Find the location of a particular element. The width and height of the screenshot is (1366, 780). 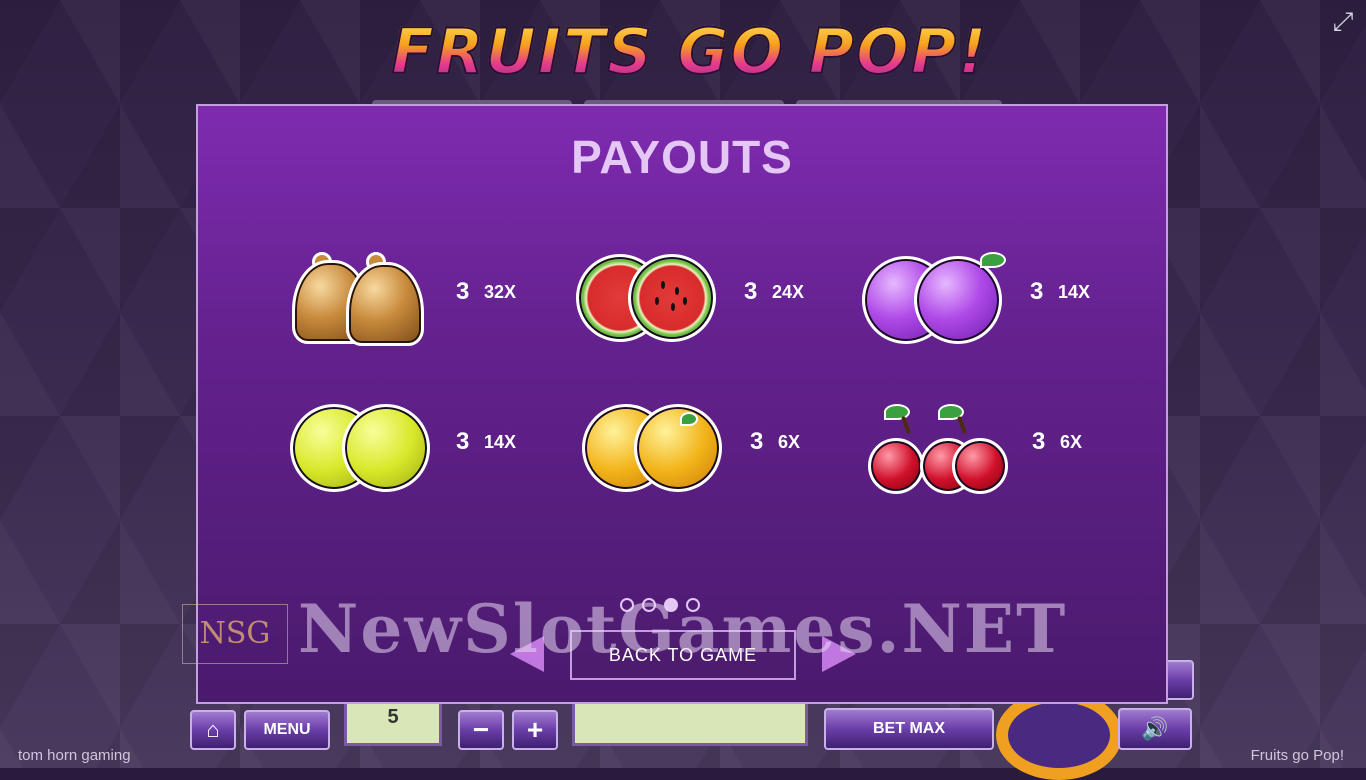

watermelon-icon is located at coordinates (651, 298).